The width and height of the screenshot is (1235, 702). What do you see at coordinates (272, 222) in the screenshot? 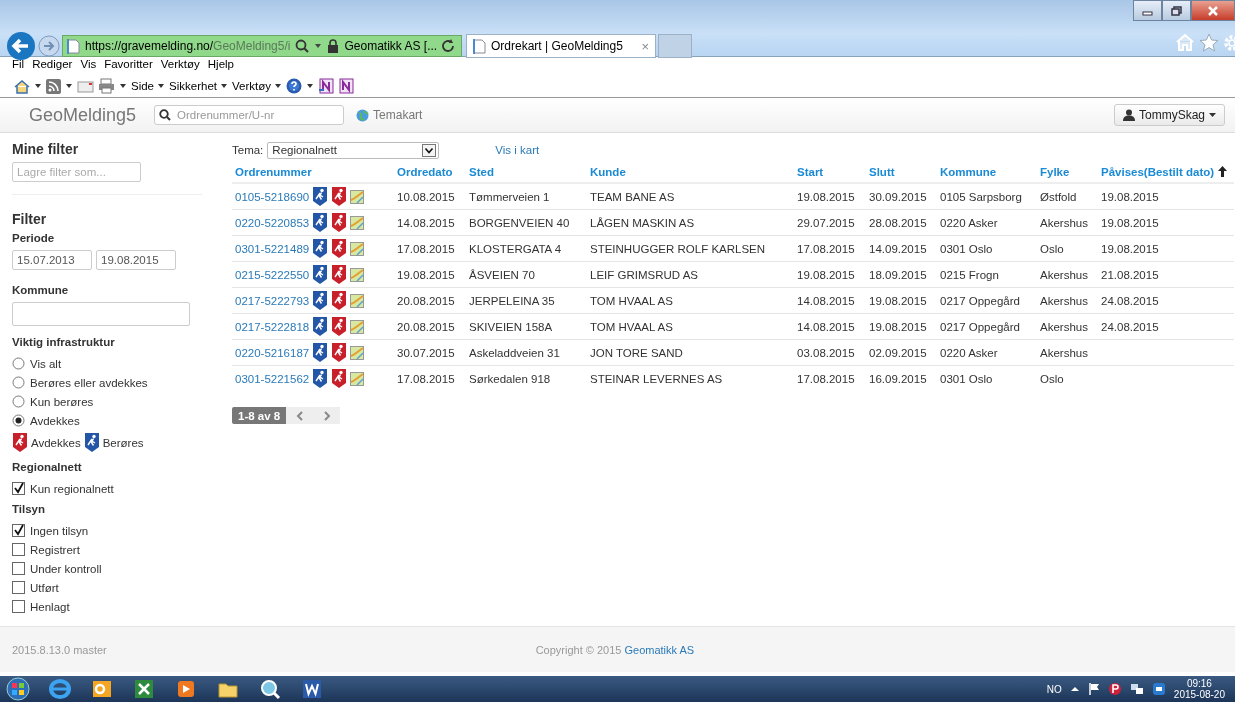
I see `order-number-link: 0220-5220853` at bounding box center [272, 222].